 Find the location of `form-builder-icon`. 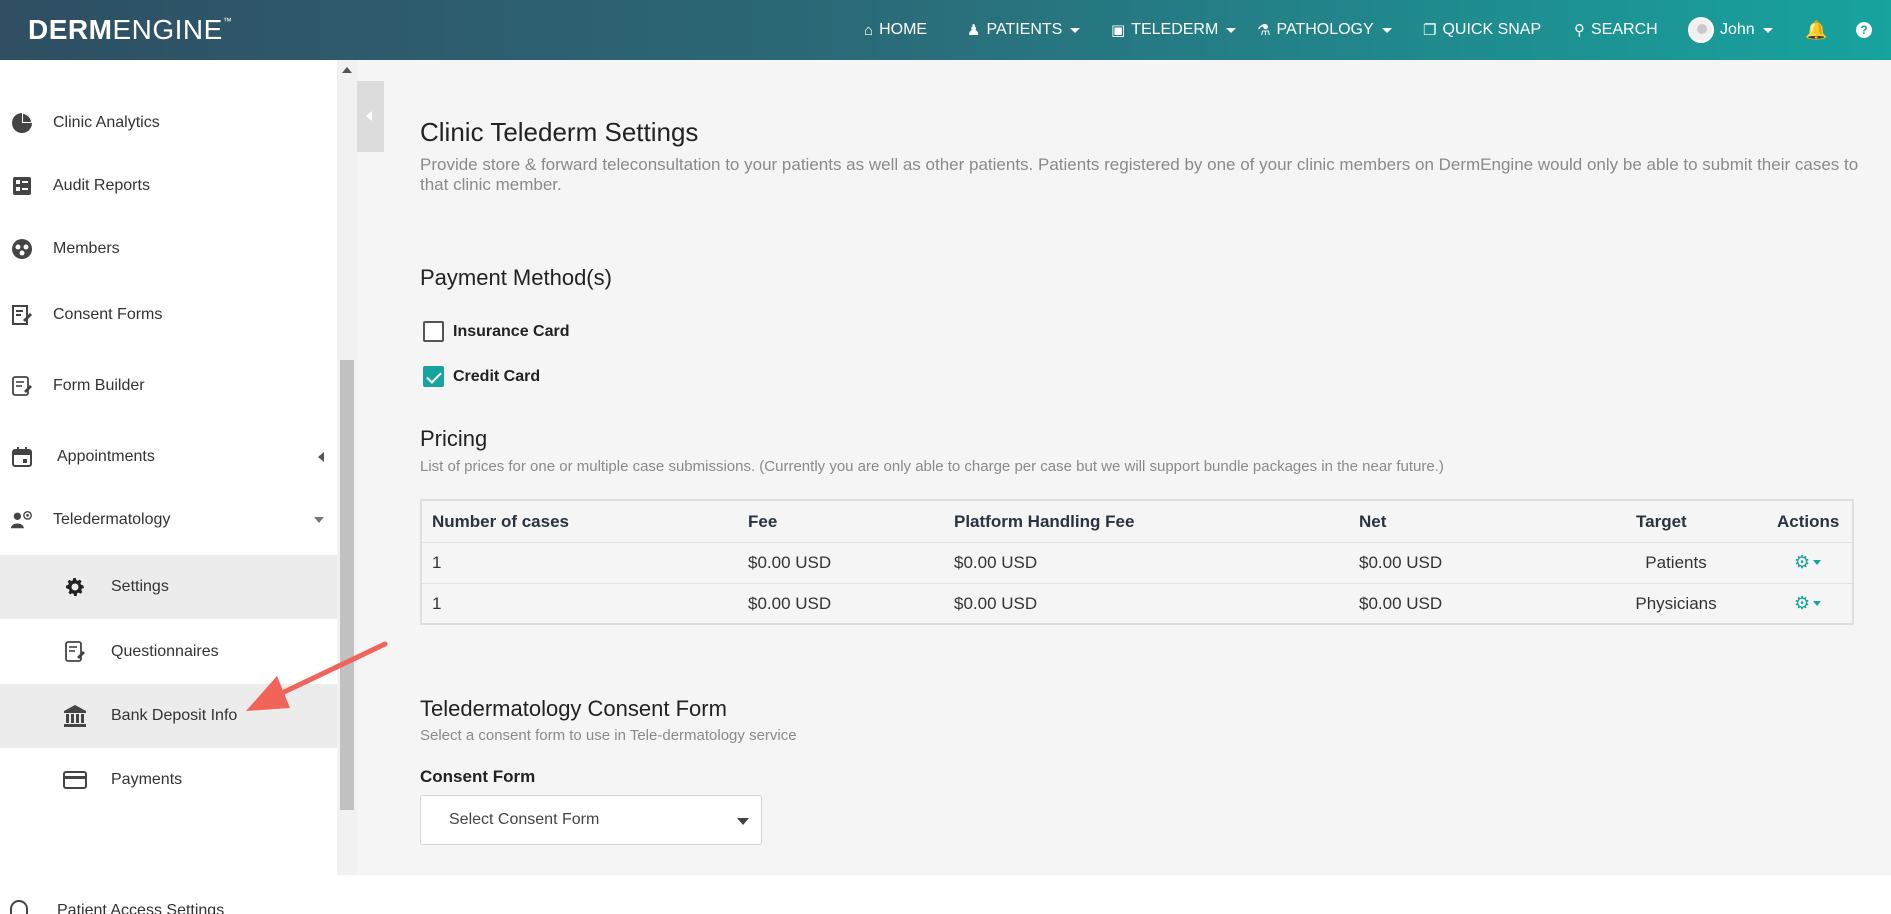

form-builder-icon is located at coordinates (22, 386).